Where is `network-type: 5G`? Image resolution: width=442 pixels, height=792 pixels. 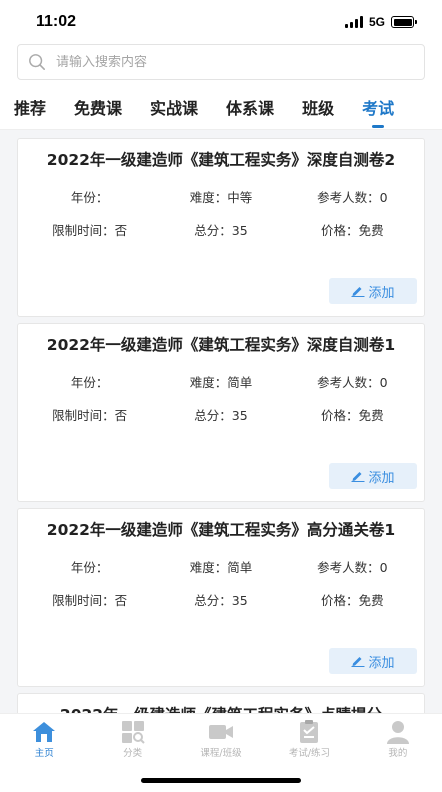
network-type: 5G is located at coordinates (376, 22).